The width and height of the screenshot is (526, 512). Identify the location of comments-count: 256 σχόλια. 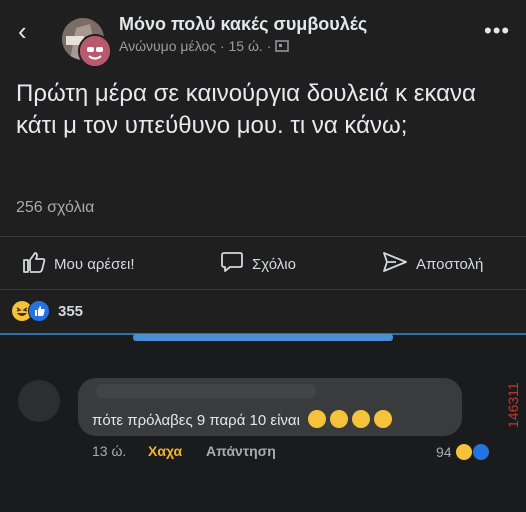
(55, 208).